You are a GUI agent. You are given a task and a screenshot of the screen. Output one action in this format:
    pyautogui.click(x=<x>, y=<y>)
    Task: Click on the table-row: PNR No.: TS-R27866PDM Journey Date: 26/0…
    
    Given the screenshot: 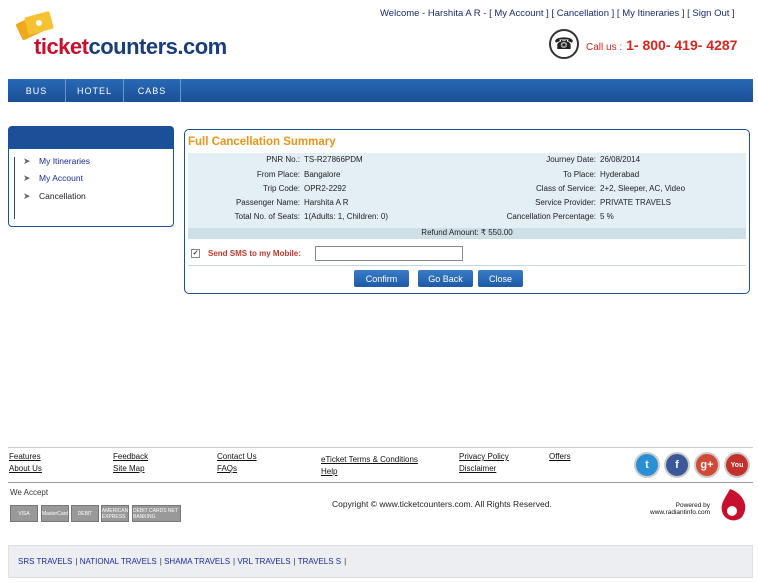 What is the action you would take?
    pyautogui.click(x=467, y=162)
    